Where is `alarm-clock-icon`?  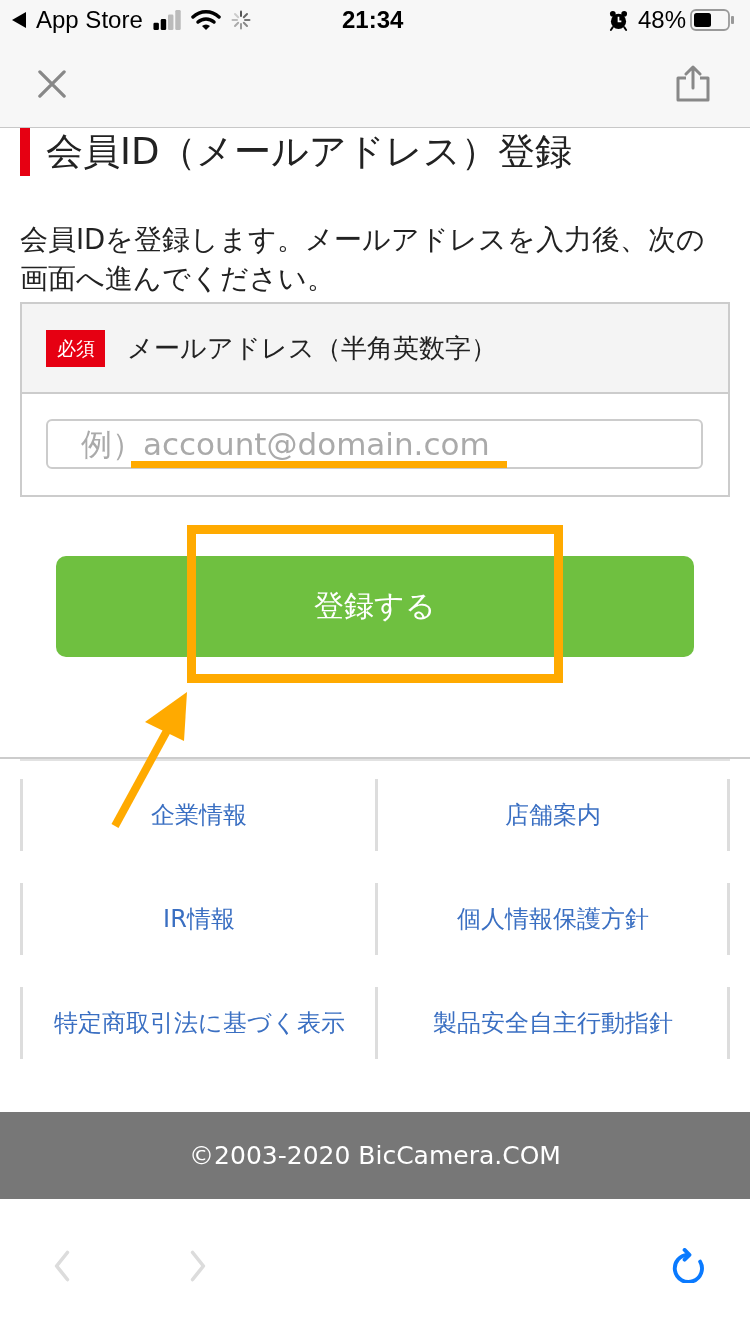
alarm-clock-icon is located at coordinates (618, 20).